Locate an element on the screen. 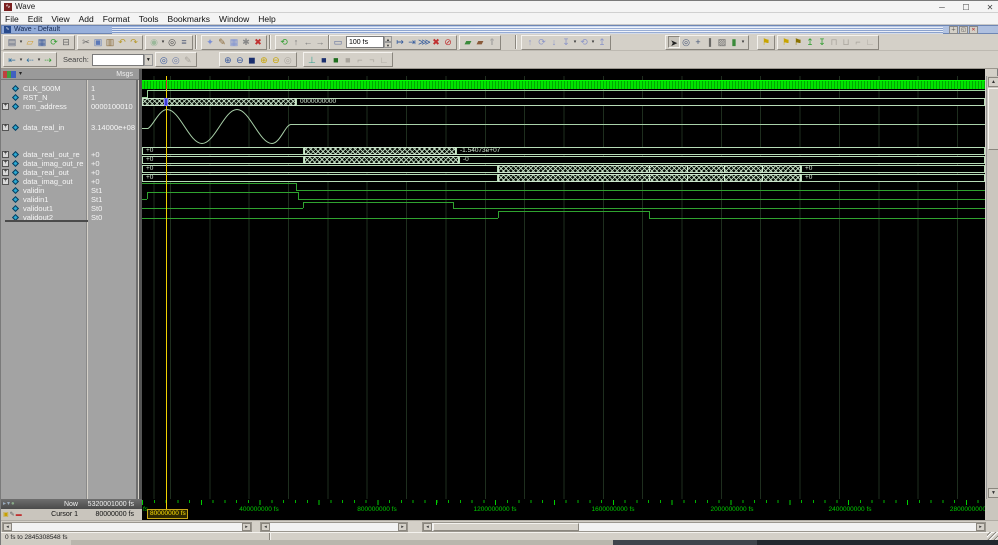 This screenshot has width=998, height=545. pane-dock-button: ＋ is located at coordinates (953, 30).